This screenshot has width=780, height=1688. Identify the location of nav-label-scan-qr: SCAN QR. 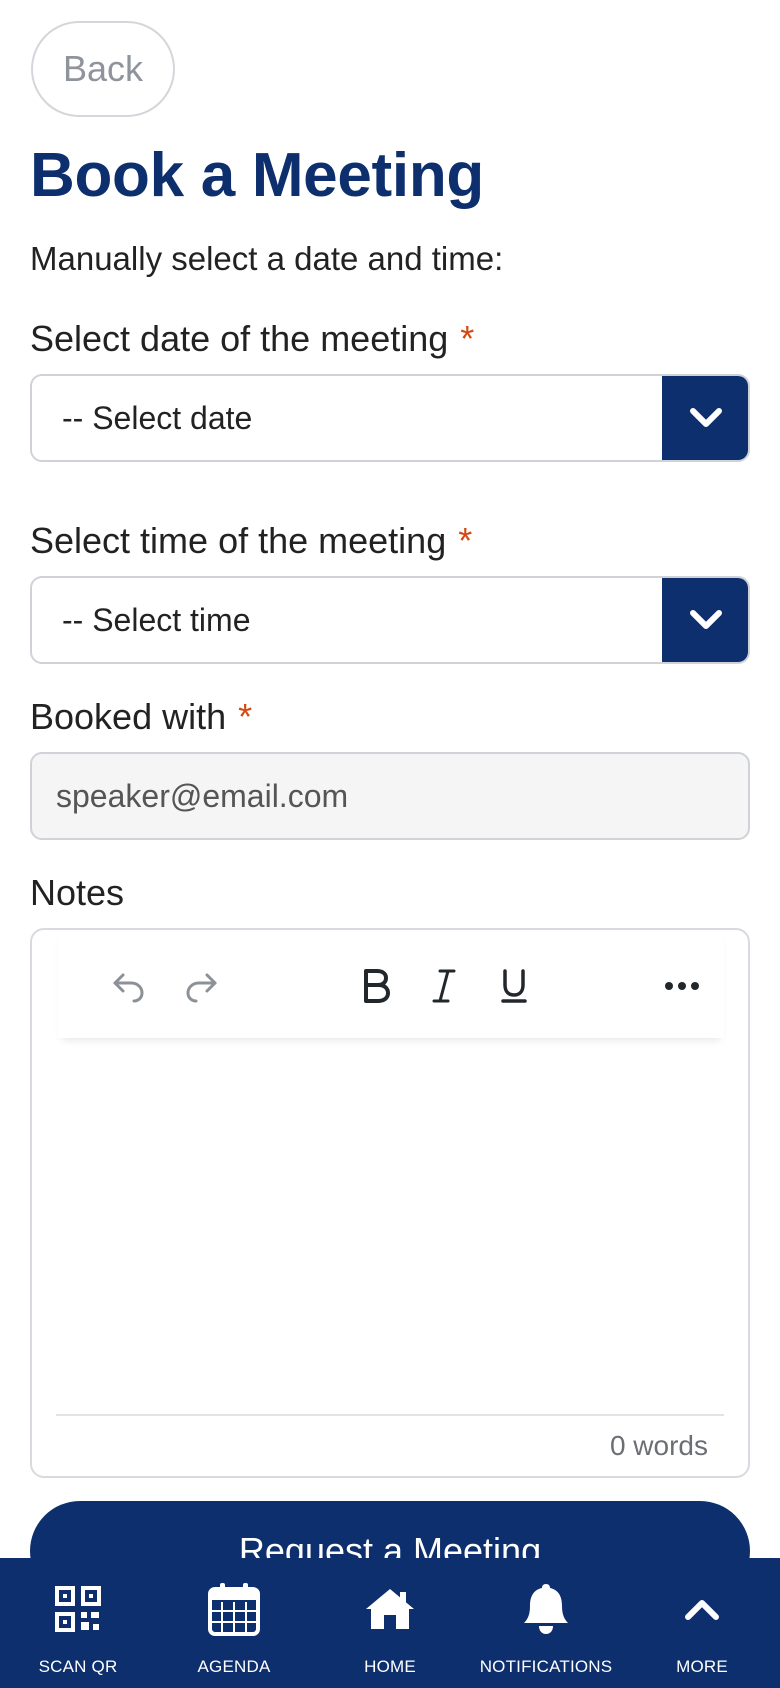
(78, 1666).